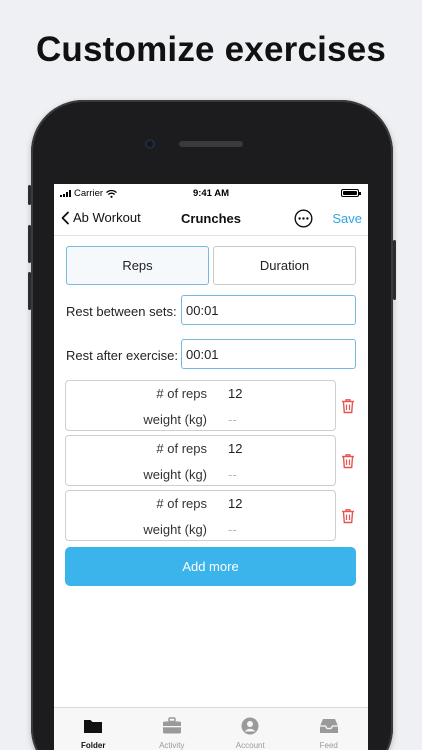 The height and width of the screenshot is (750, 422). What do you see at coordinates (303, 218) in the screenshot?
I see `more-options-icon` at bounding box center [303, 218].